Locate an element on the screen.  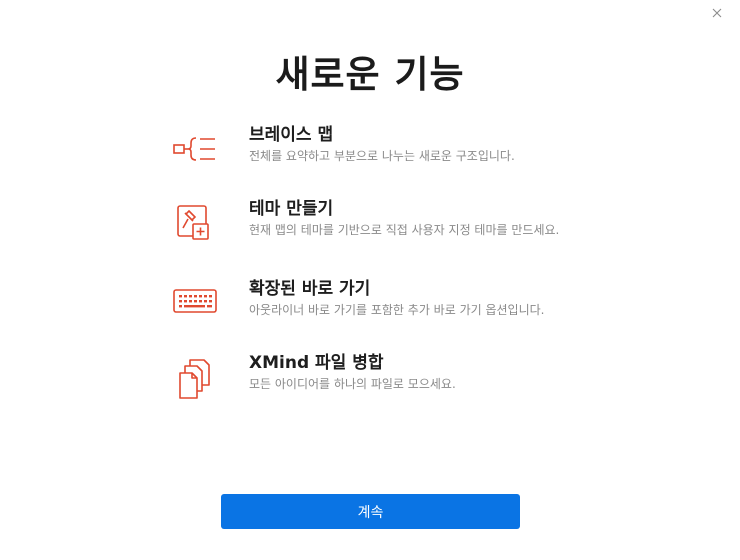
dialog-title: 새로운 기능 is located at coordinates (370, 74).